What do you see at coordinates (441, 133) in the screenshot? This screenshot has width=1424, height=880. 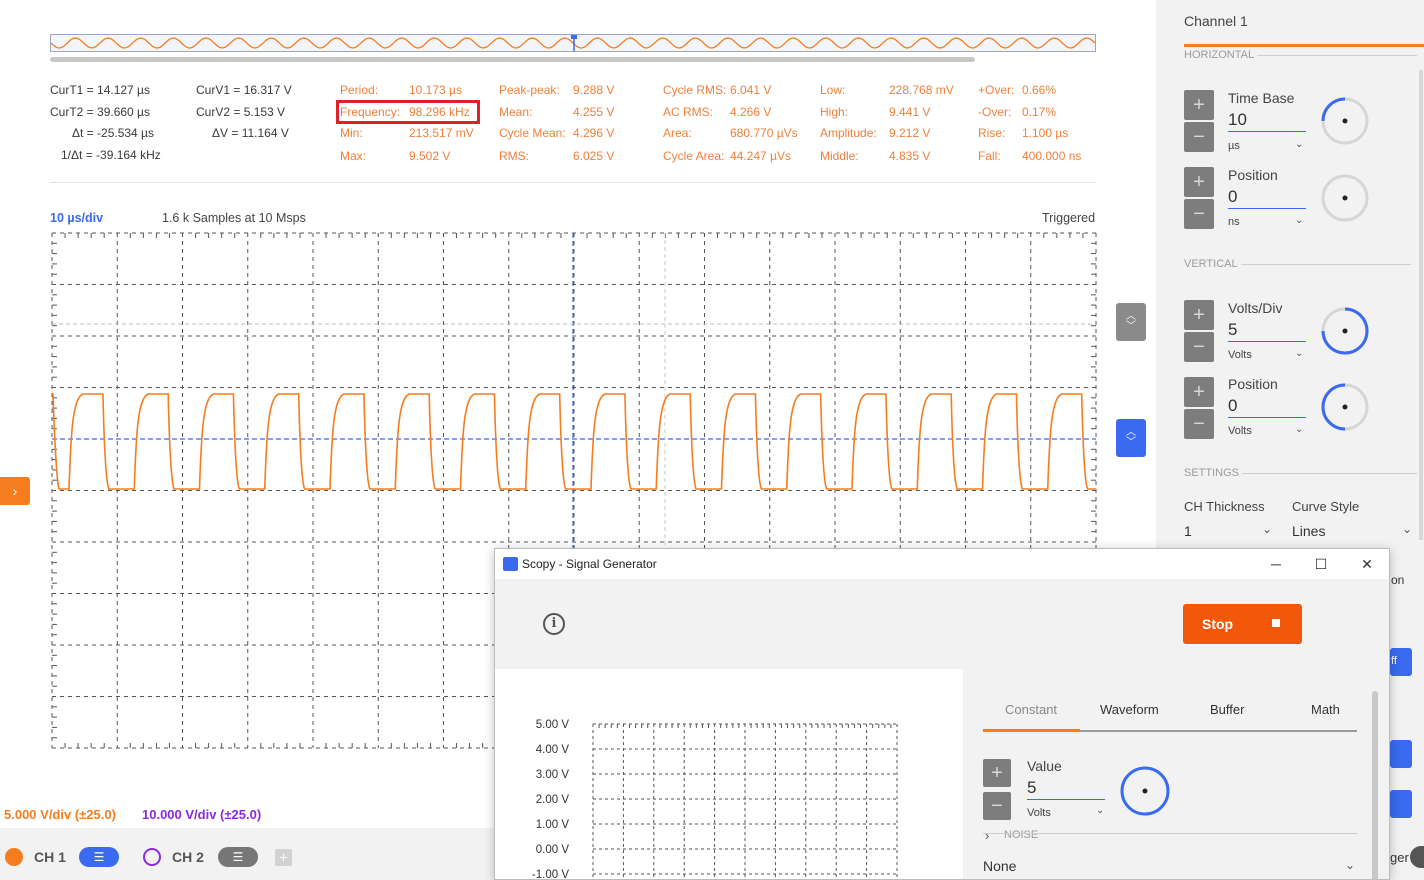 I see `measure-min-value: 213.517 mV` at bounding box center [441, 133].